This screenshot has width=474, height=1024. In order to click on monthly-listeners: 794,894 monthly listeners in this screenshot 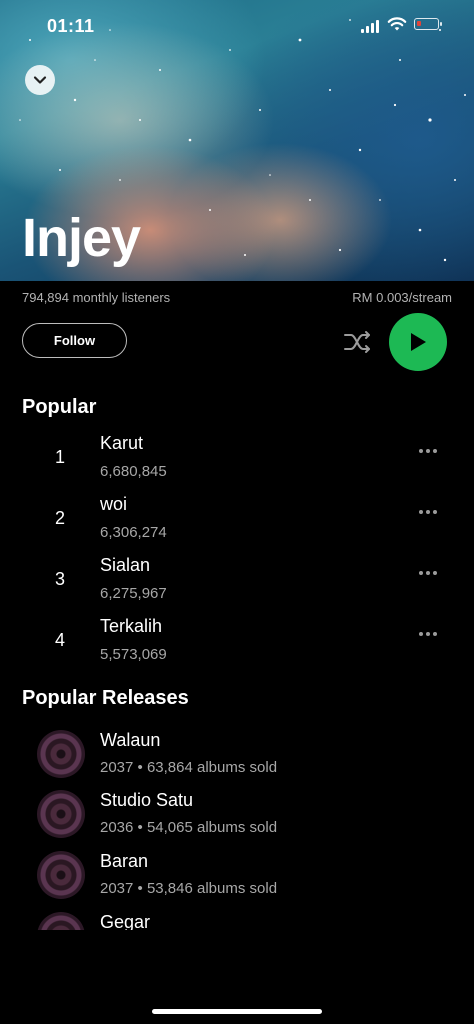, I will do `click(96, 297)`.